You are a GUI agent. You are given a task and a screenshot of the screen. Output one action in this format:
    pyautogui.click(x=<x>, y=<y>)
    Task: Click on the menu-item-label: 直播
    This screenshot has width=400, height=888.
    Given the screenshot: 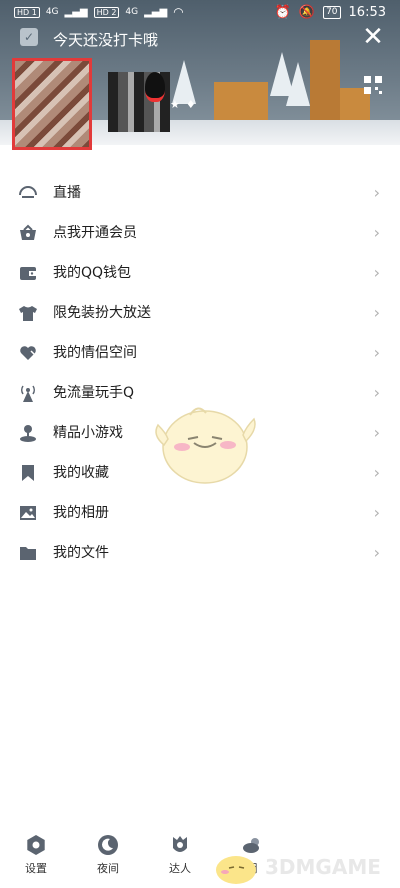 What is the action you would take?
    pyautogui.click(x=67, y=193)
    